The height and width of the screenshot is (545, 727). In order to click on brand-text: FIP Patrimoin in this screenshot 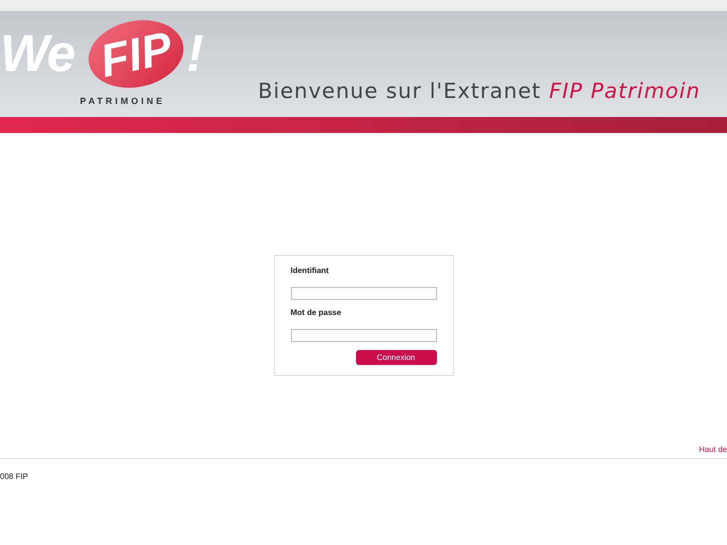, I will do `click(624, 91)`.